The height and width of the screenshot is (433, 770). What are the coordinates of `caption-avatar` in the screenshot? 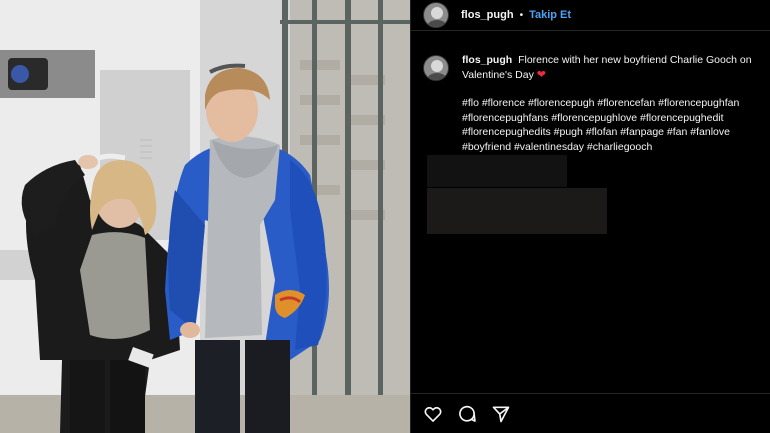 It's located at (436, 68).